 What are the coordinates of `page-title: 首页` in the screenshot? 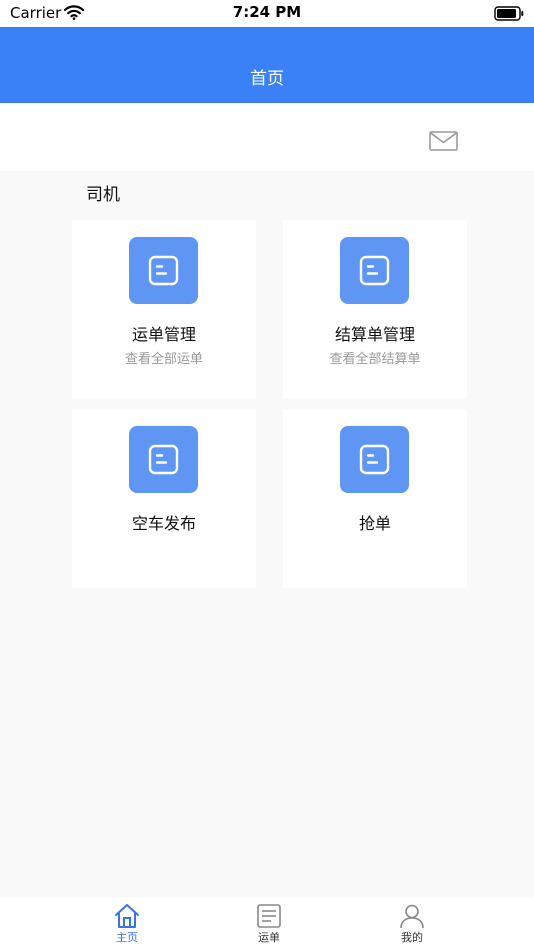 It's located at (267, 79).